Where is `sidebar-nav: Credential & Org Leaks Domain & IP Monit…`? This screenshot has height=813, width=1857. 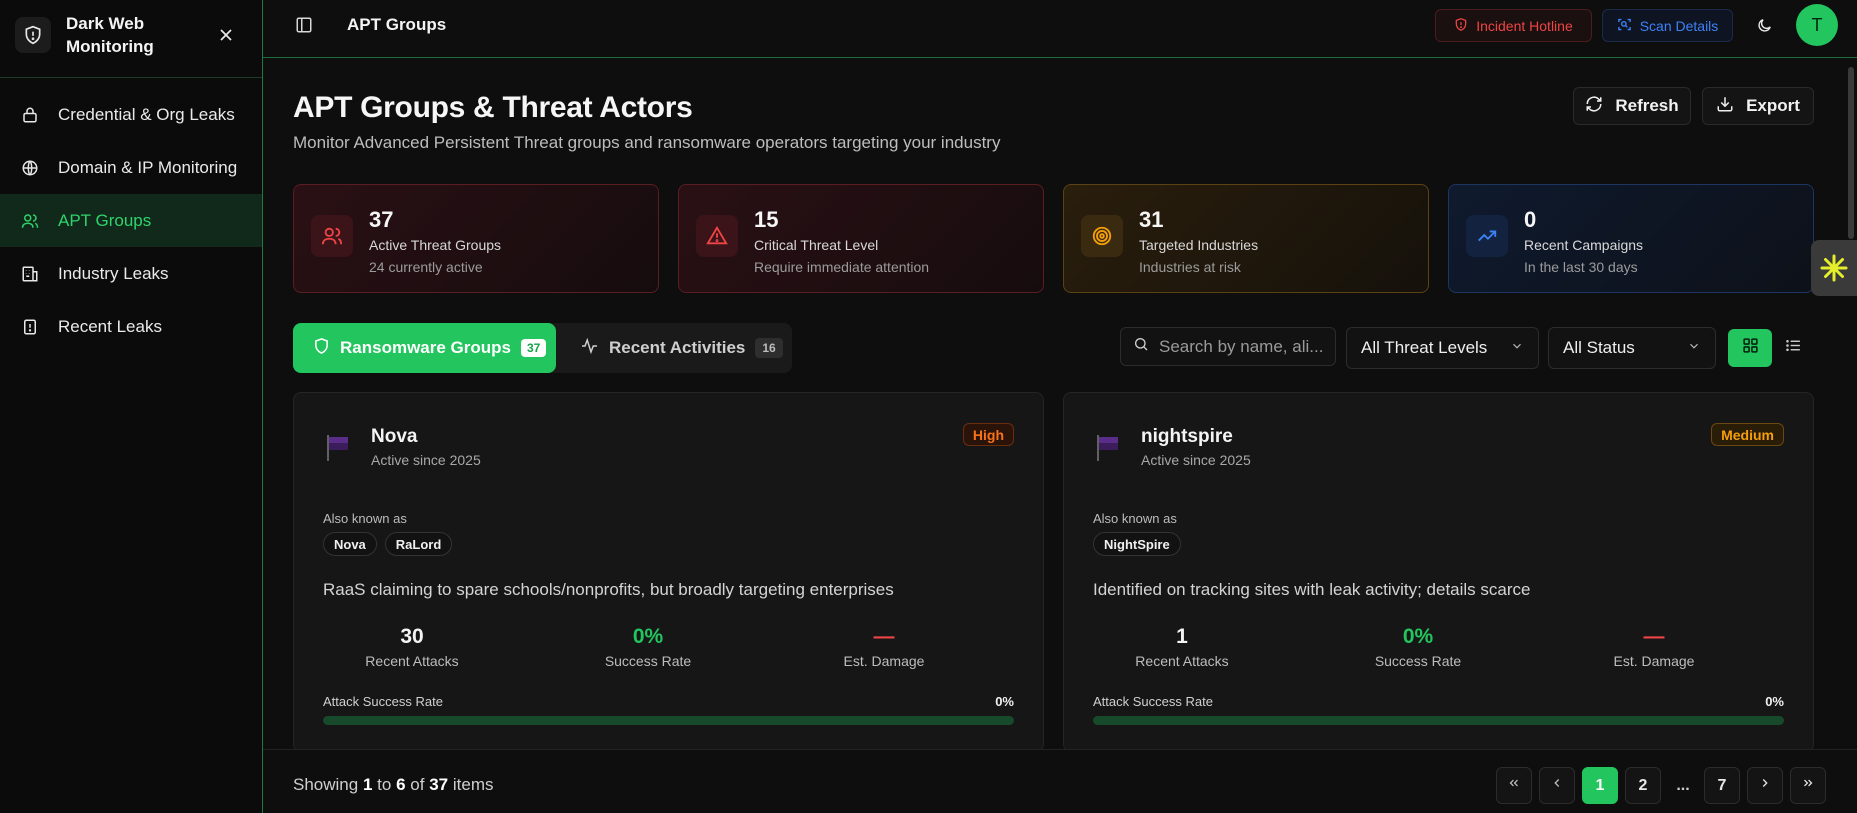 sidebar-nav: Credential & Org Leaks Domain & IP Monit… is located at coordinates (131, 220).